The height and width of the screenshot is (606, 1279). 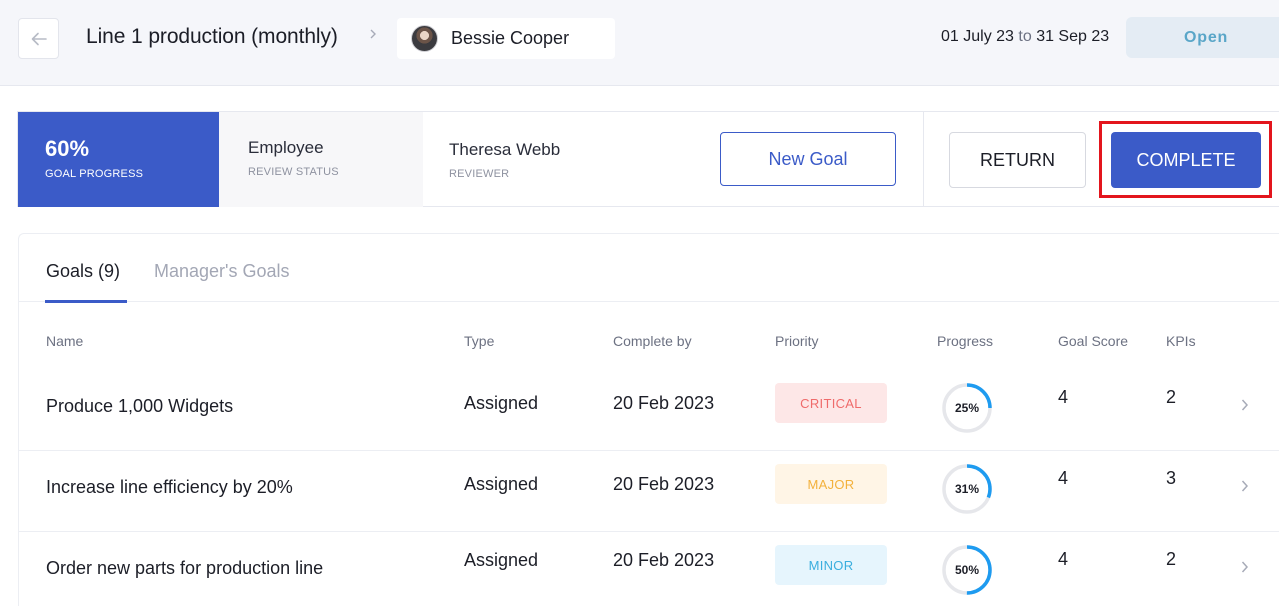 I want to click on goal-progress-box: 60% GOAL PROGRESS, so click(x=118, y=159).